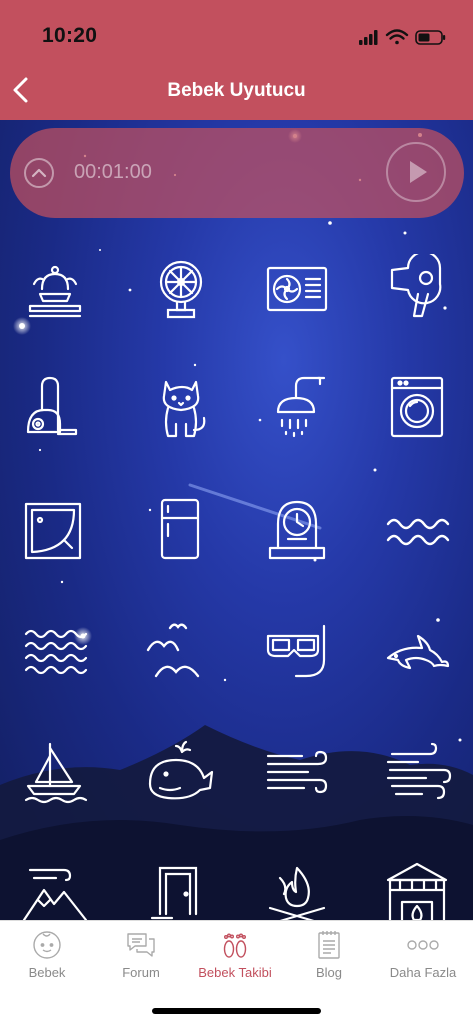  I want to click on battery-icon, so click(430, 37).